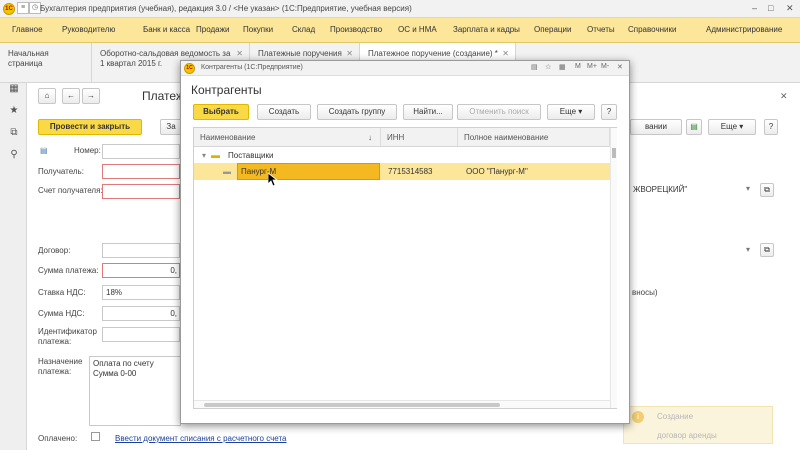  What do you see at coordinates (135, 391) in the screenshot?
I see `purpose-field: Оплата по счету Сумма 0-00` at bounding box center [135, 391].